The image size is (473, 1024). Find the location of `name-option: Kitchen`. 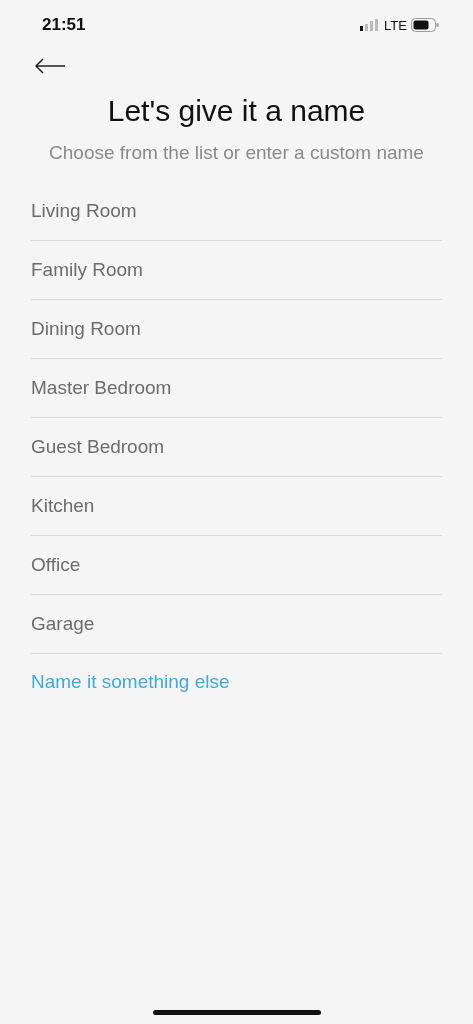

name-option: Kitchen is located at coordinates (236, 506).